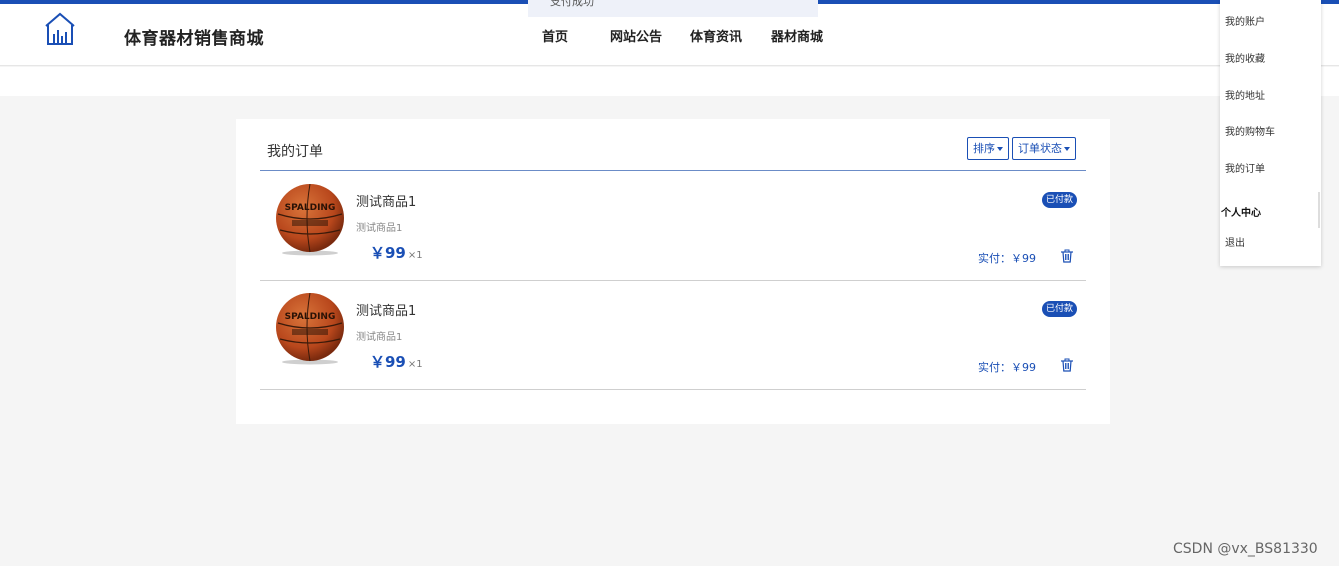 The image size is (1339, 566). I want to click on order-status-dropdown-button: 订单状态, so click(1044, 148).